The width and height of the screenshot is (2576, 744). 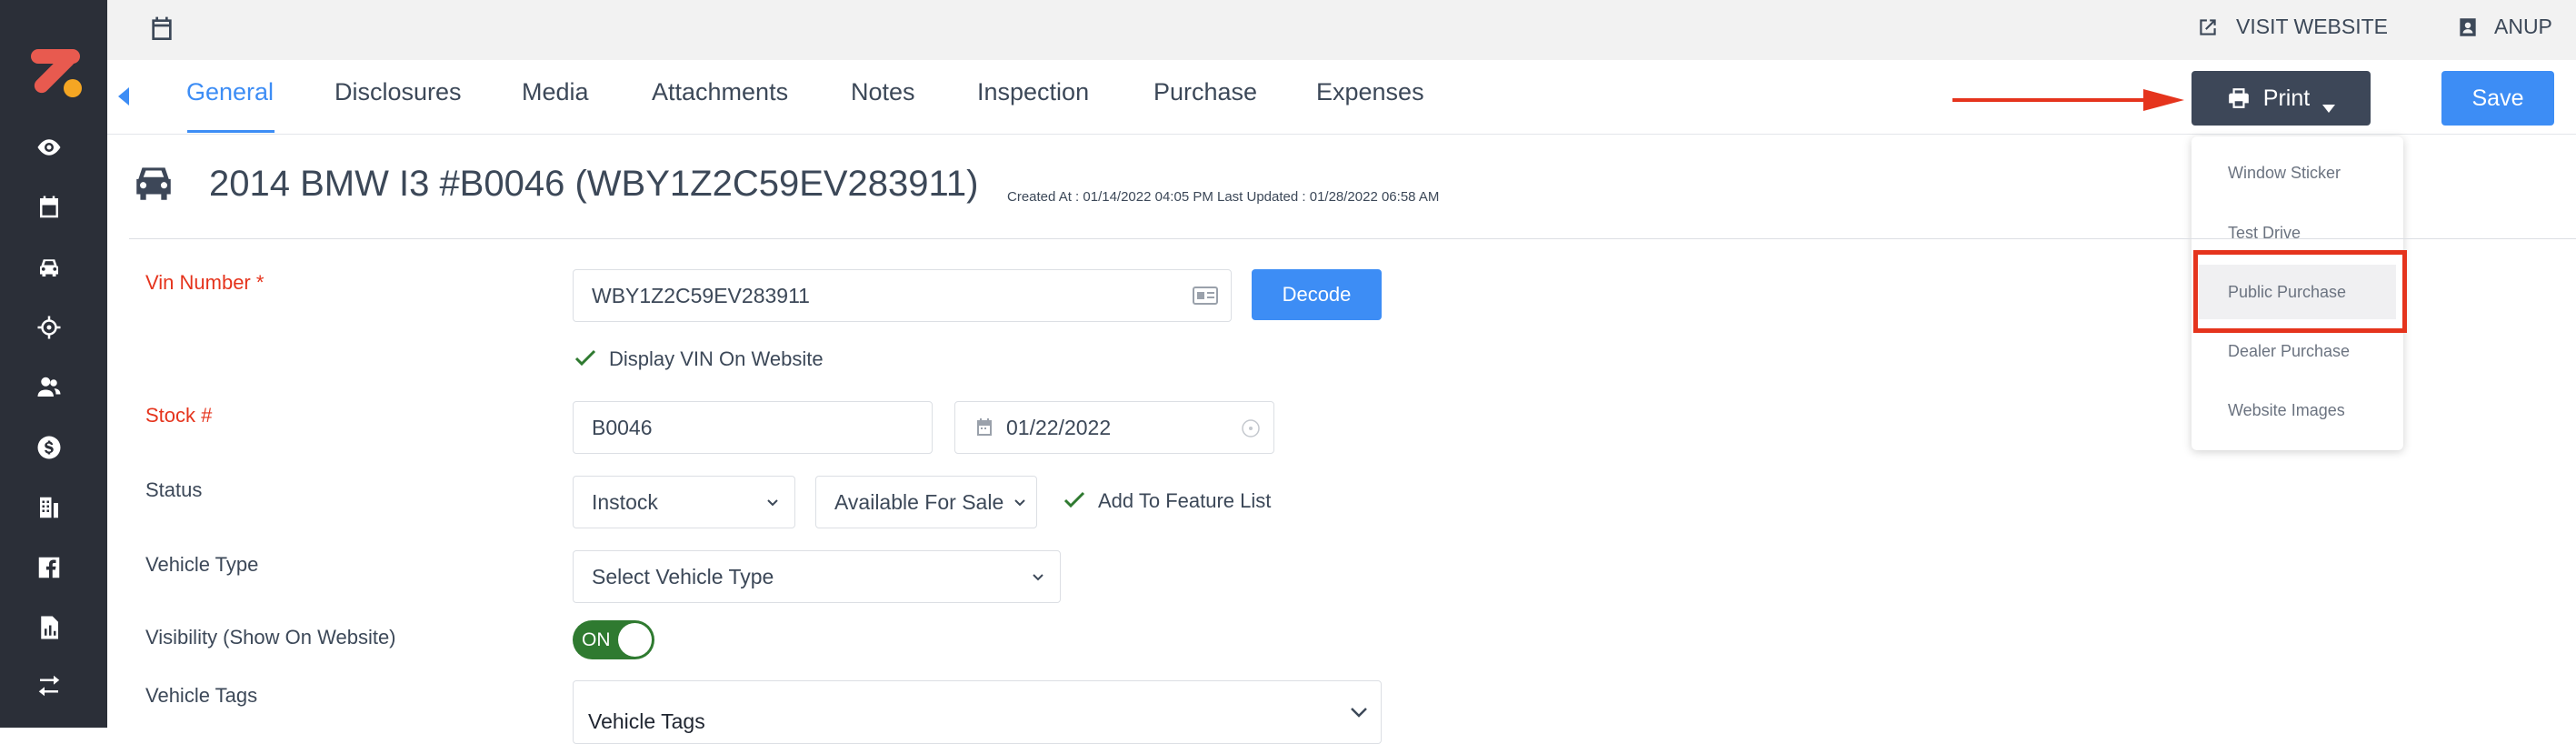 I want to click on printer-icon, so click(x=2239, y=98).